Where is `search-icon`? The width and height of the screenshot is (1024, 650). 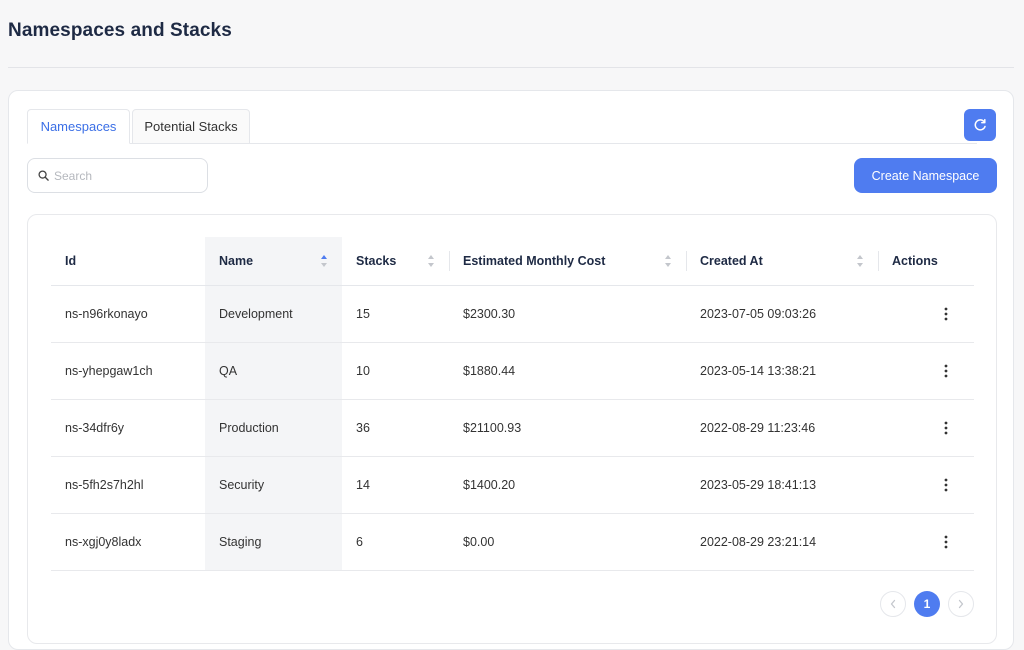 search-icon is located at coordinates (43, 175).